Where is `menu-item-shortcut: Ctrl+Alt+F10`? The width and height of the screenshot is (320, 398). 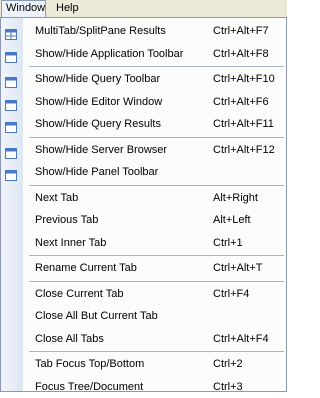 menu-item-shortcut: Ctrl+Alt+F10 is located at coordinates (244, 79).